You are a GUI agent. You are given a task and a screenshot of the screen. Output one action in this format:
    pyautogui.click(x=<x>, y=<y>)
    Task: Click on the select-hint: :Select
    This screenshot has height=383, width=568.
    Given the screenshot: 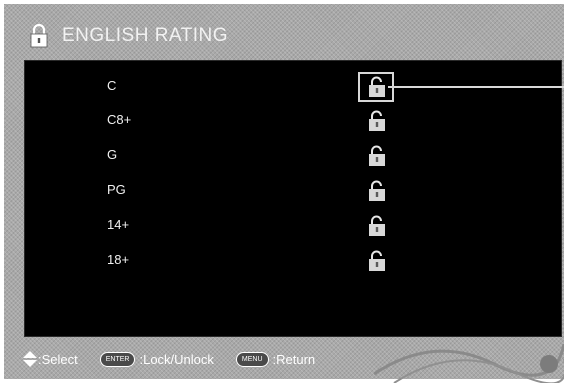 What is the action you would take?
    pyautogui.click(x=50, y=359)
    